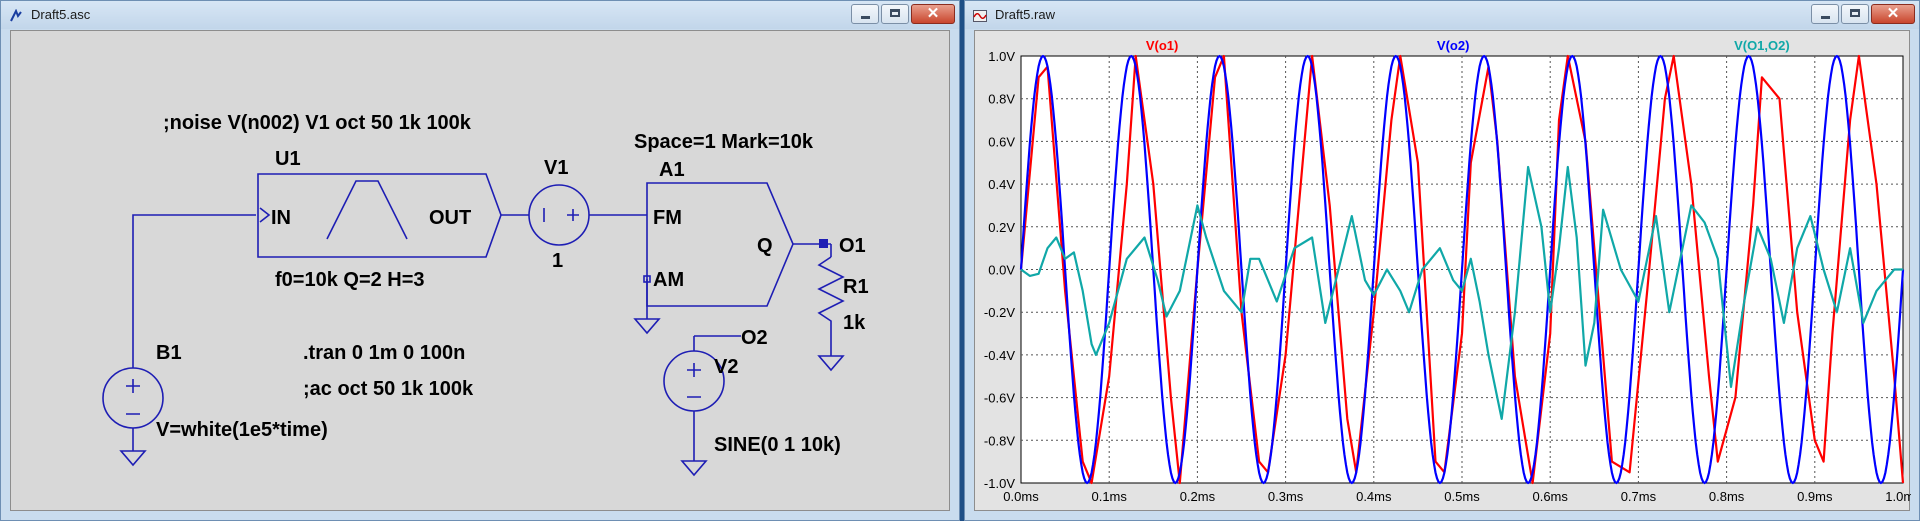  Describe the element at coordinates (1001, 56) in the screenshot. I see `y-tick-label: 1.0V` at that location.